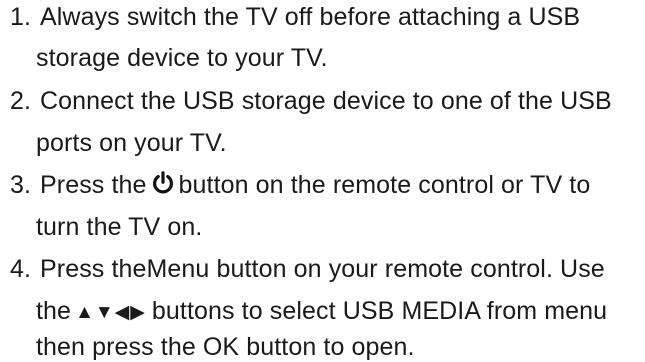  What do you see at coordinates (131, 143) in the screenshot?
I see `step-2-line-2: ports on your TV.` at bounding box center [131, 143].